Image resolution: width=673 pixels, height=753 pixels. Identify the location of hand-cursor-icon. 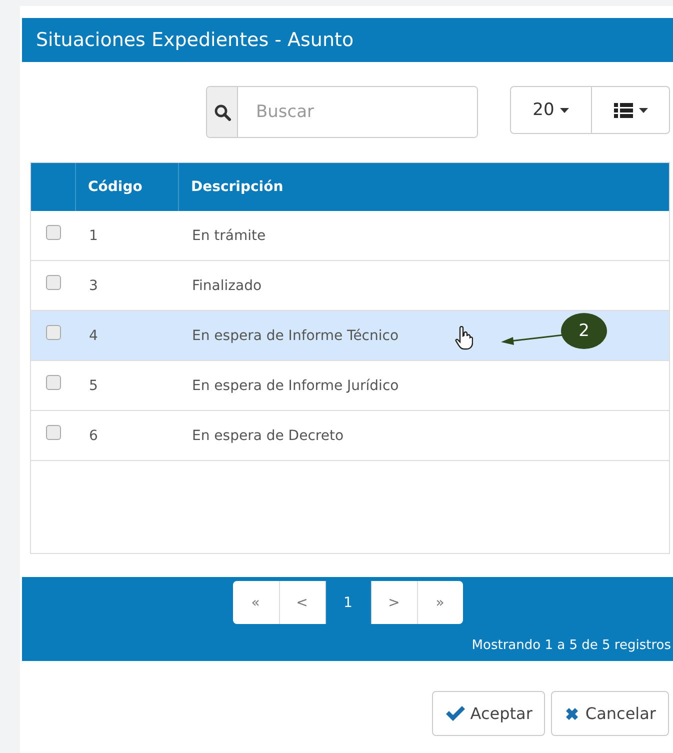
(464, 338).